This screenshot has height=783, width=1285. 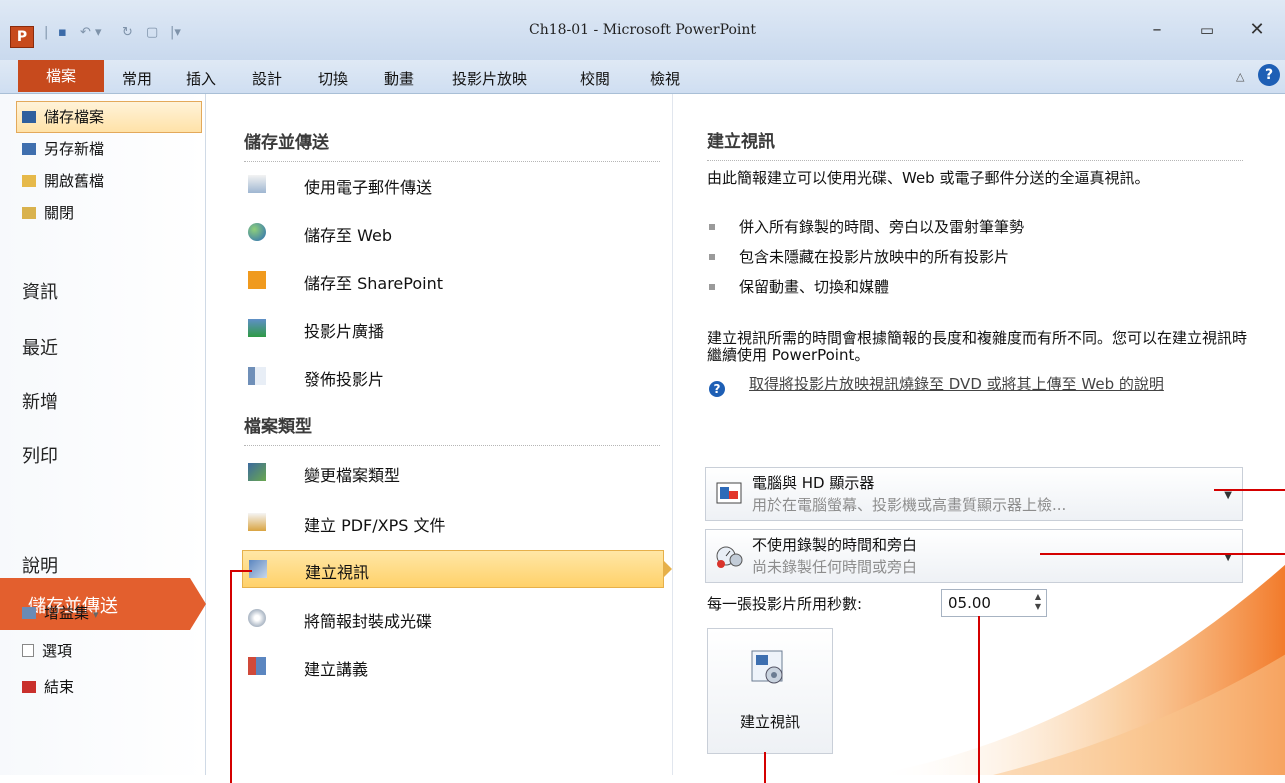 What do you see at coordinates (452, 184) in the screenshot?
I see `send-email-item: 使用電子郵件傳送` at bounding box center [452, 184].